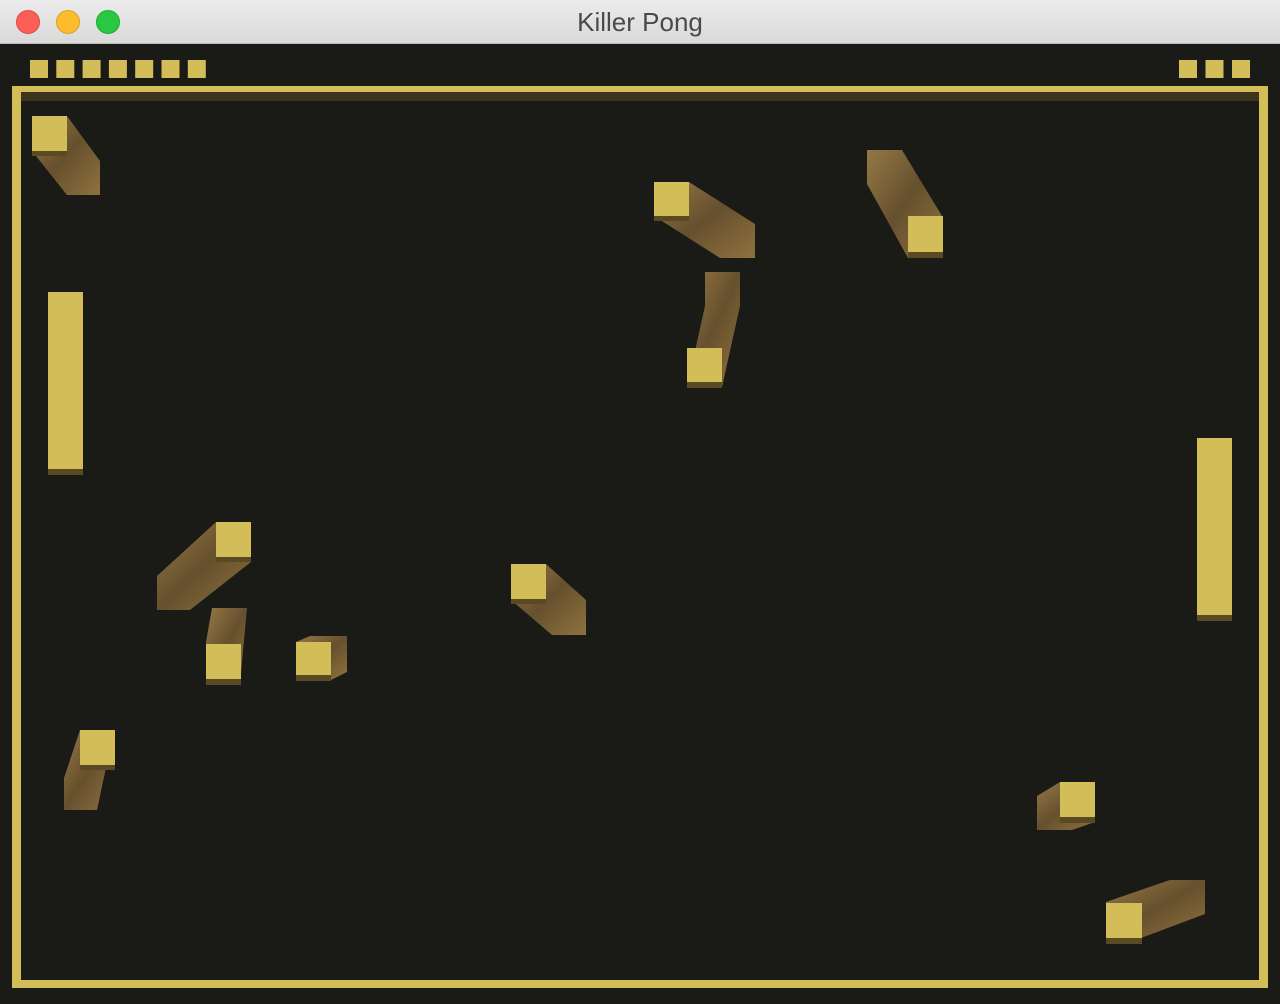 The height and width of the screenshot is (1004, 1280). Describe the element at coordinates (1214, 529) in the screenshot. I see `right-paddle` at that location.